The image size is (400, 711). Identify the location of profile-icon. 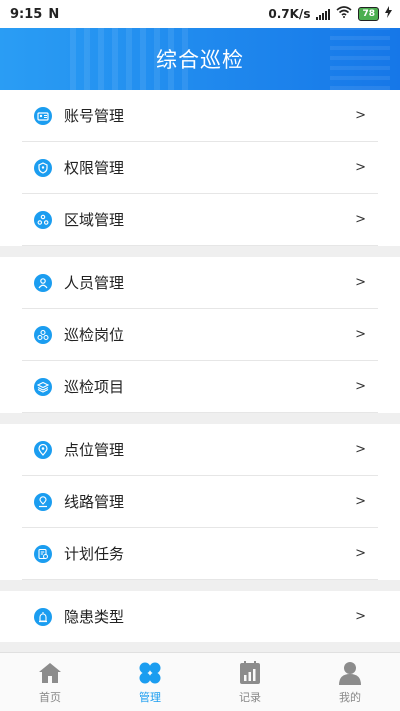
(350, 673).